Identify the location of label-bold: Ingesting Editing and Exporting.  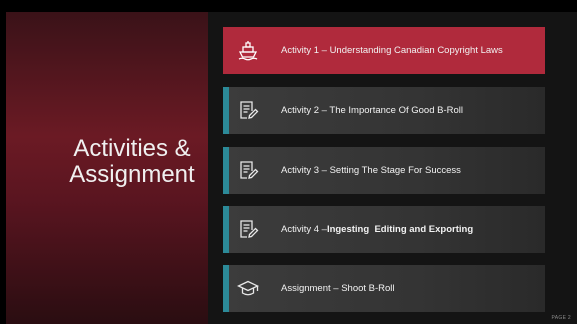
(400, 229).